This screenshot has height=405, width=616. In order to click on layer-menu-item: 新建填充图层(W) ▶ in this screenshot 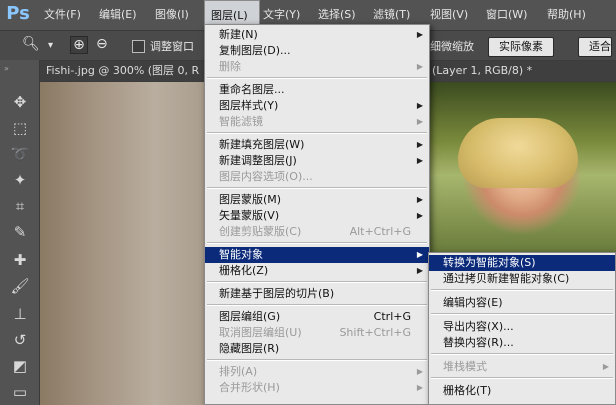, I will do `click(317, 145)`.